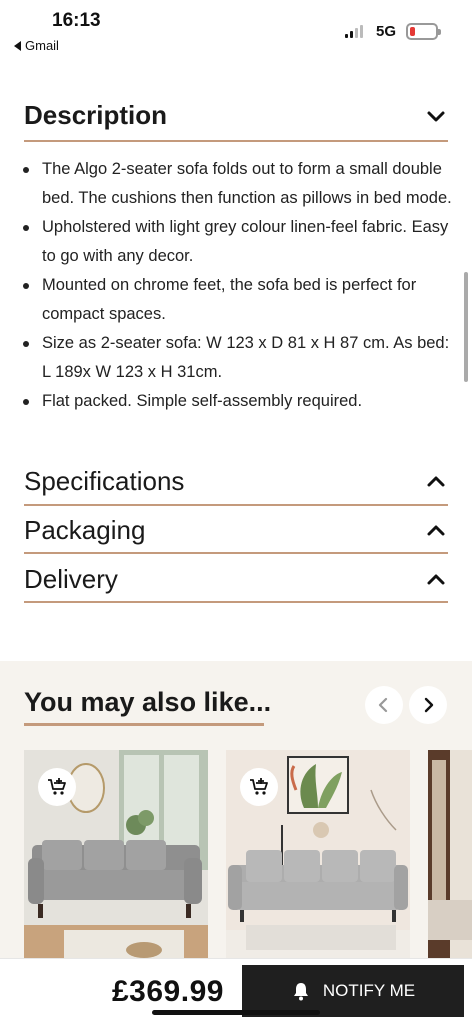  I want to click on back-arrow-icon, so click(17, 45).